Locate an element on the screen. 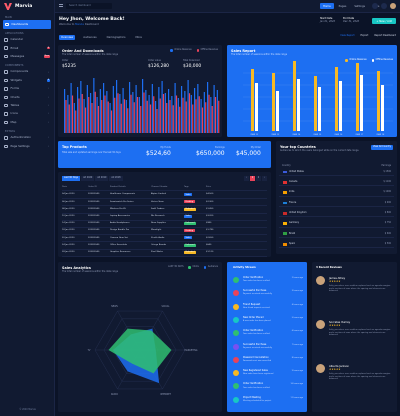 The width and height of the screenshot is (400, 416). tab-overview: Overview is located at coordinates (67, 38).